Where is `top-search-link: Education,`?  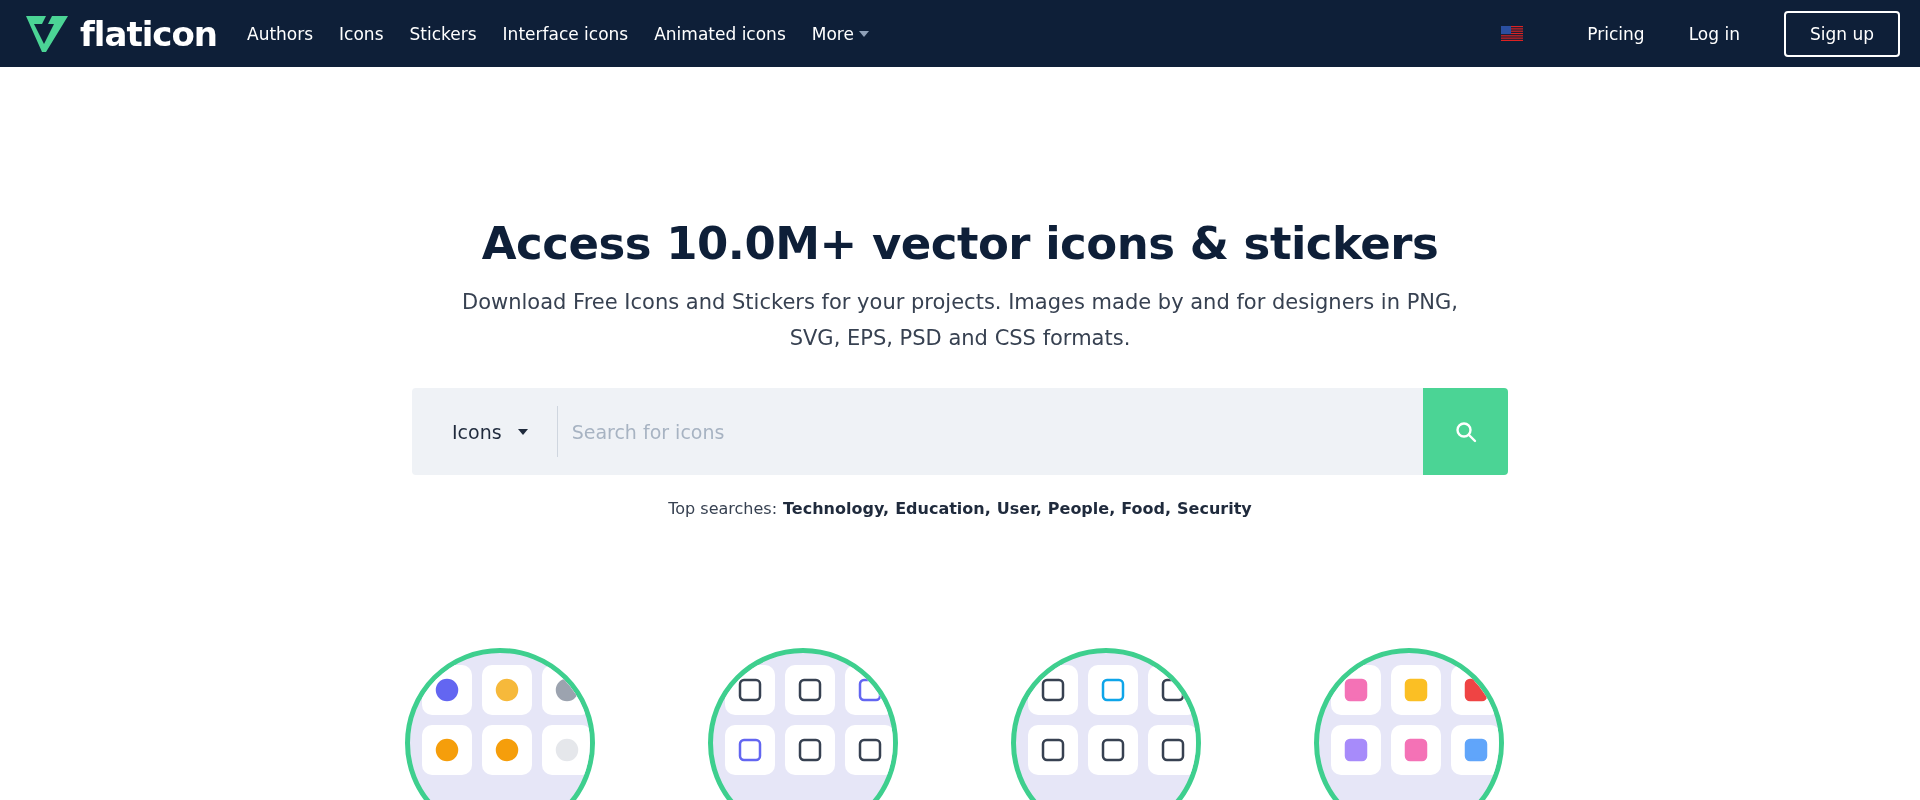
top-search-link: Education, is located at coordinates (943, 508).